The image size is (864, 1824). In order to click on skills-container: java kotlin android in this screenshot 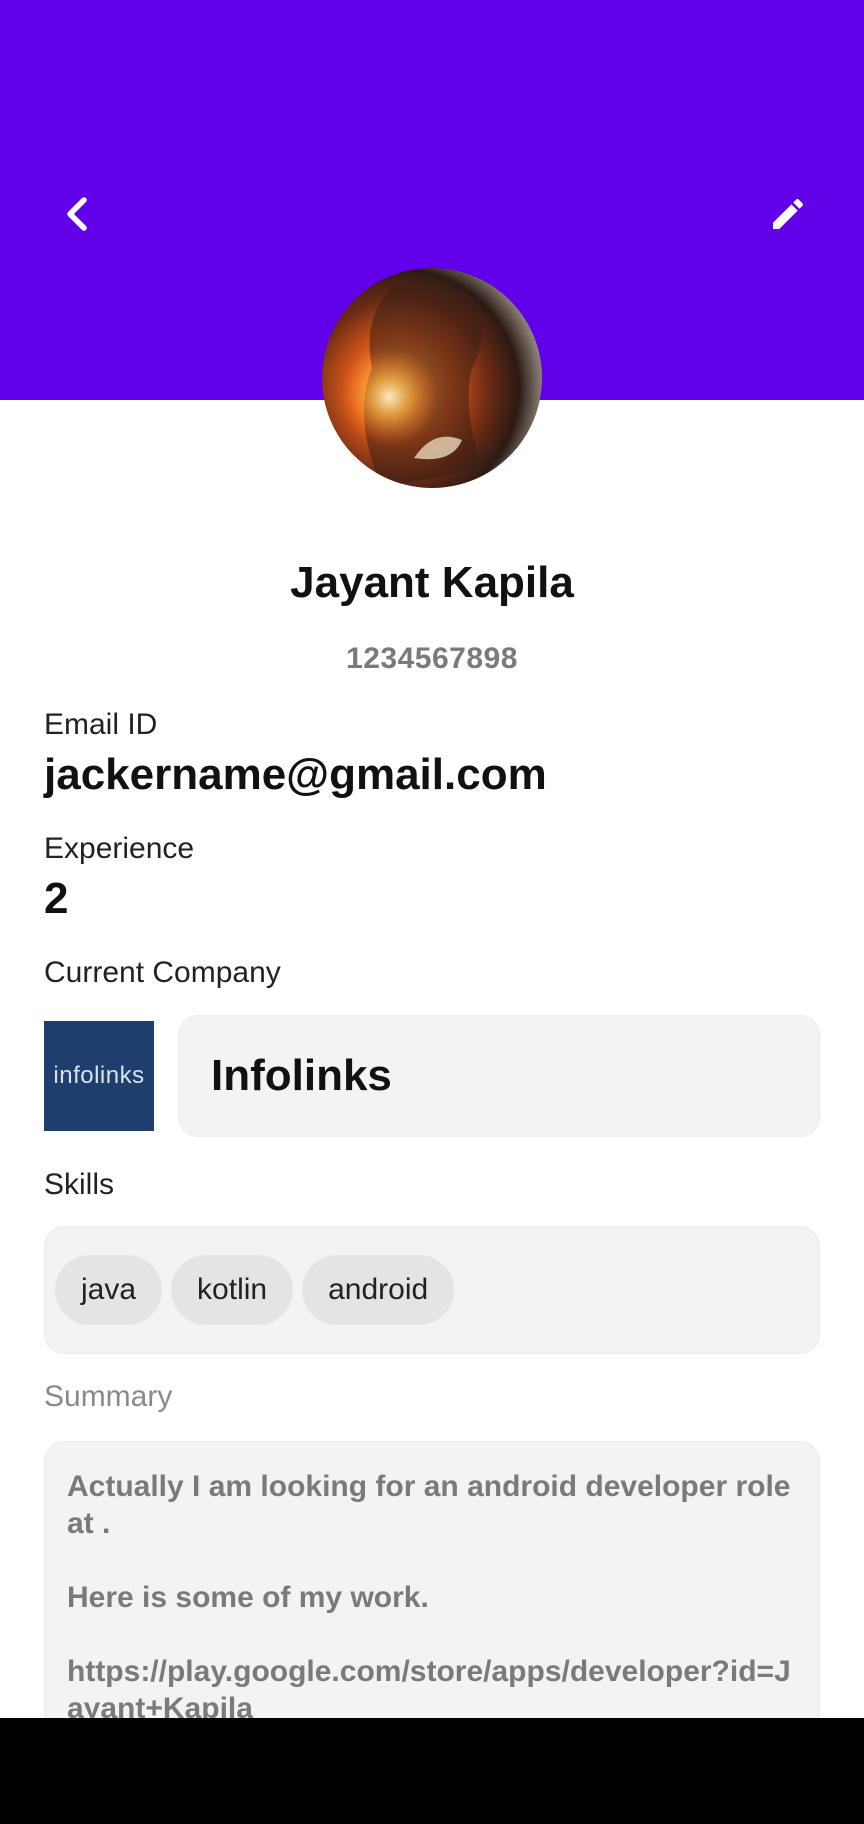, I will do `click(432, 1290)`.